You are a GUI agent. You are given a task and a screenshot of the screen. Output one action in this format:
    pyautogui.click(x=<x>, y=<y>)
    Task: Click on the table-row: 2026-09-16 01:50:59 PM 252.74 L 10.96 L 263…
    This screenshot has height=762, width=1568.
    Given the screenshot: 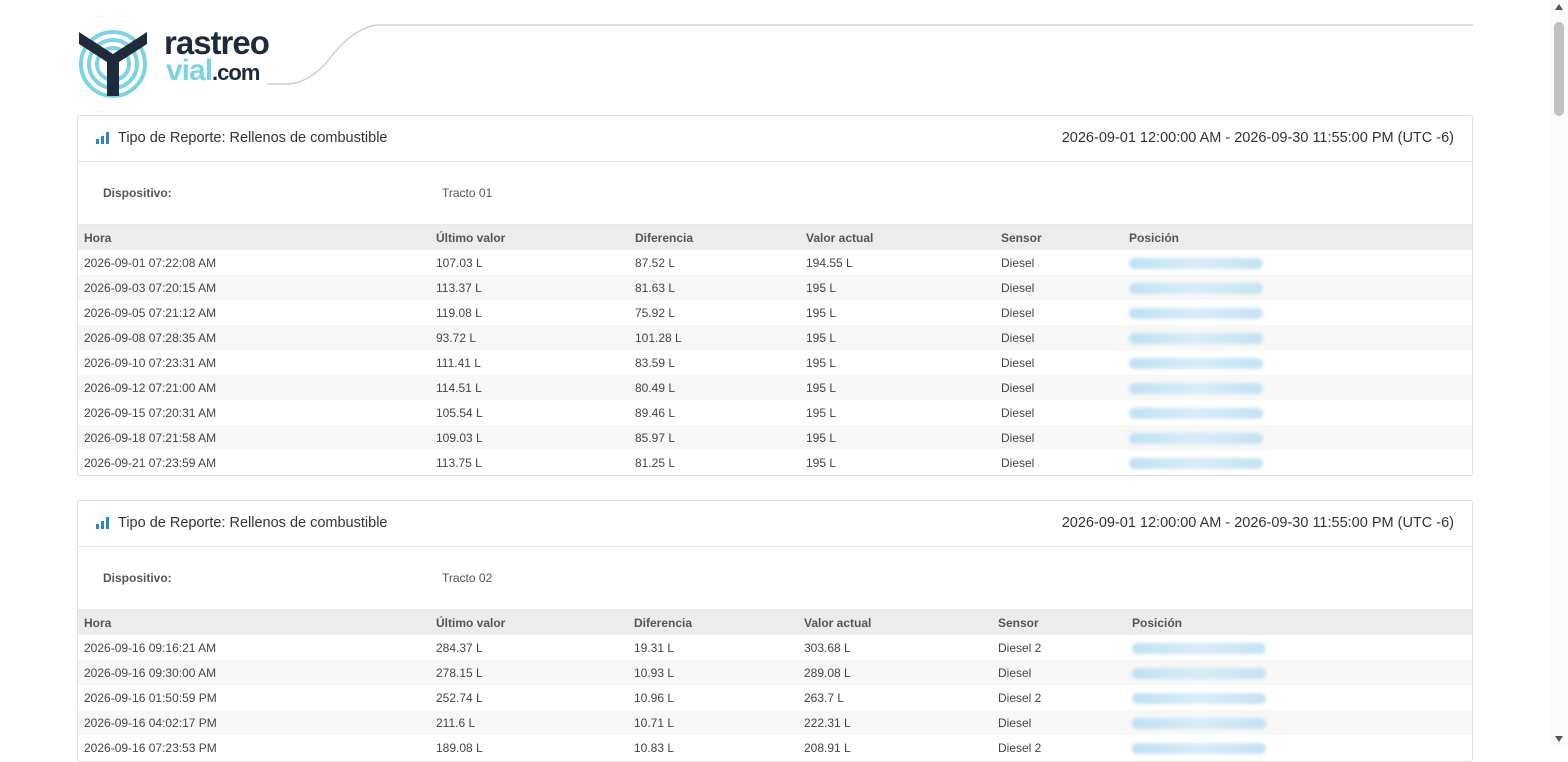 What is the action you would take?
    pyautogui.click(x=775, y=697)
    